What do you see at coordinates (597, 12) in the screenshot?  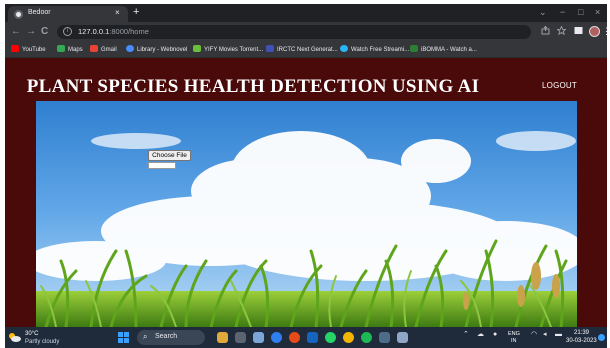 I see `close-window-button: ×` at bounding box center [597, 12].